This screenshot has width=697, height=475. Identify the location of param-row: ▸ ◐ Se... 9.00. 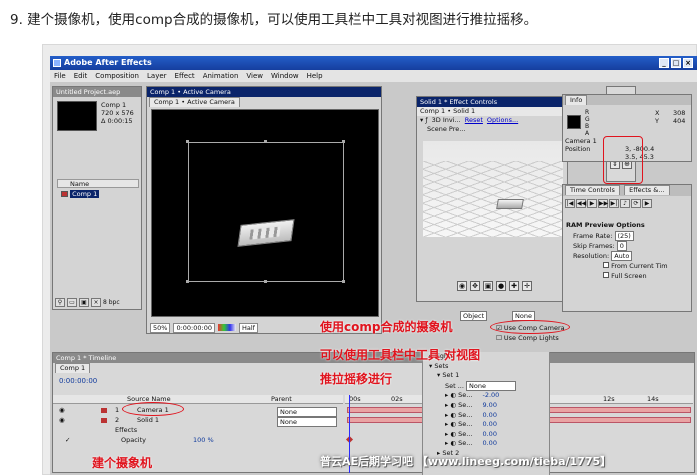
(489, 406).